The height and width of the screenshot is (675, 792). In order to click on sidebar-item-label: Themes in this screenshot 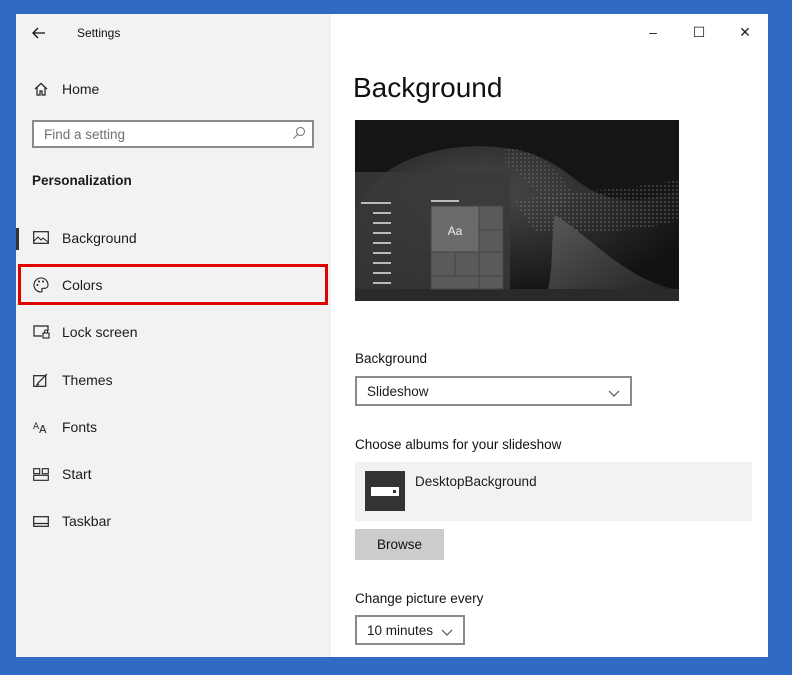, I will do `click(87, 379)`.